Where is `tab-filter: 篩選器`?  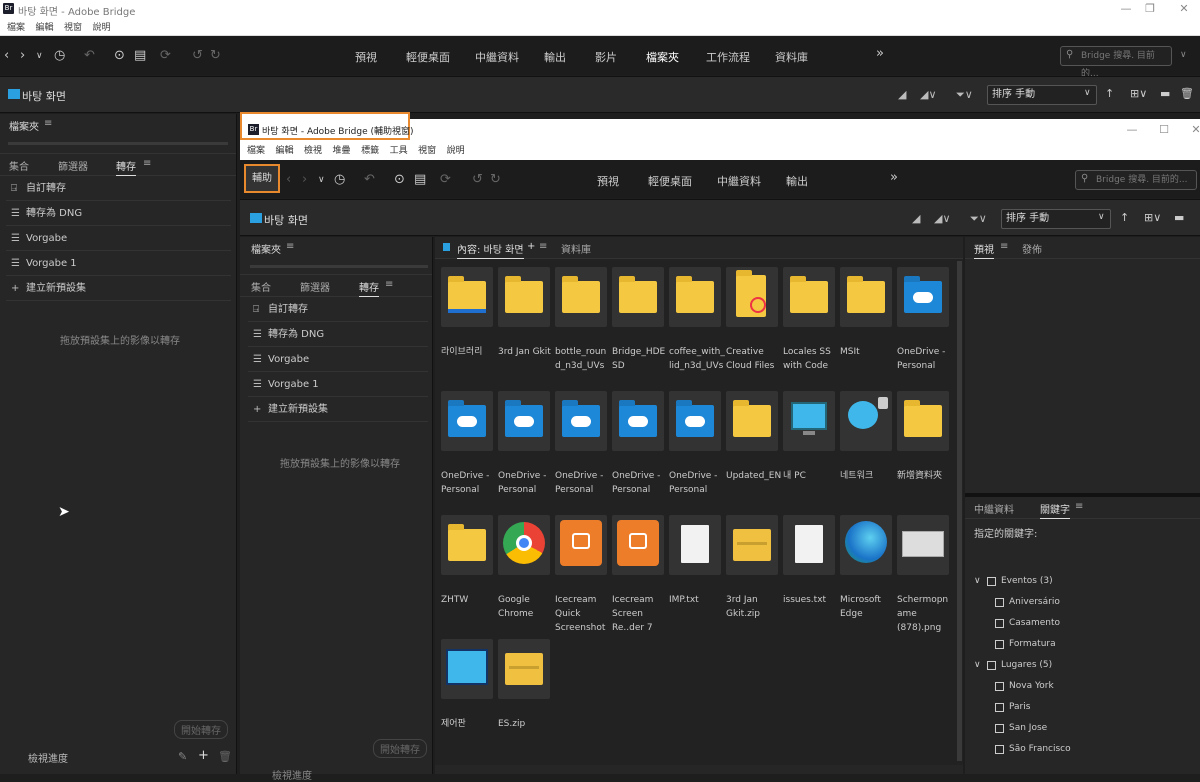
tab-filter: 篩選器 is located at coordinates (73, 165).